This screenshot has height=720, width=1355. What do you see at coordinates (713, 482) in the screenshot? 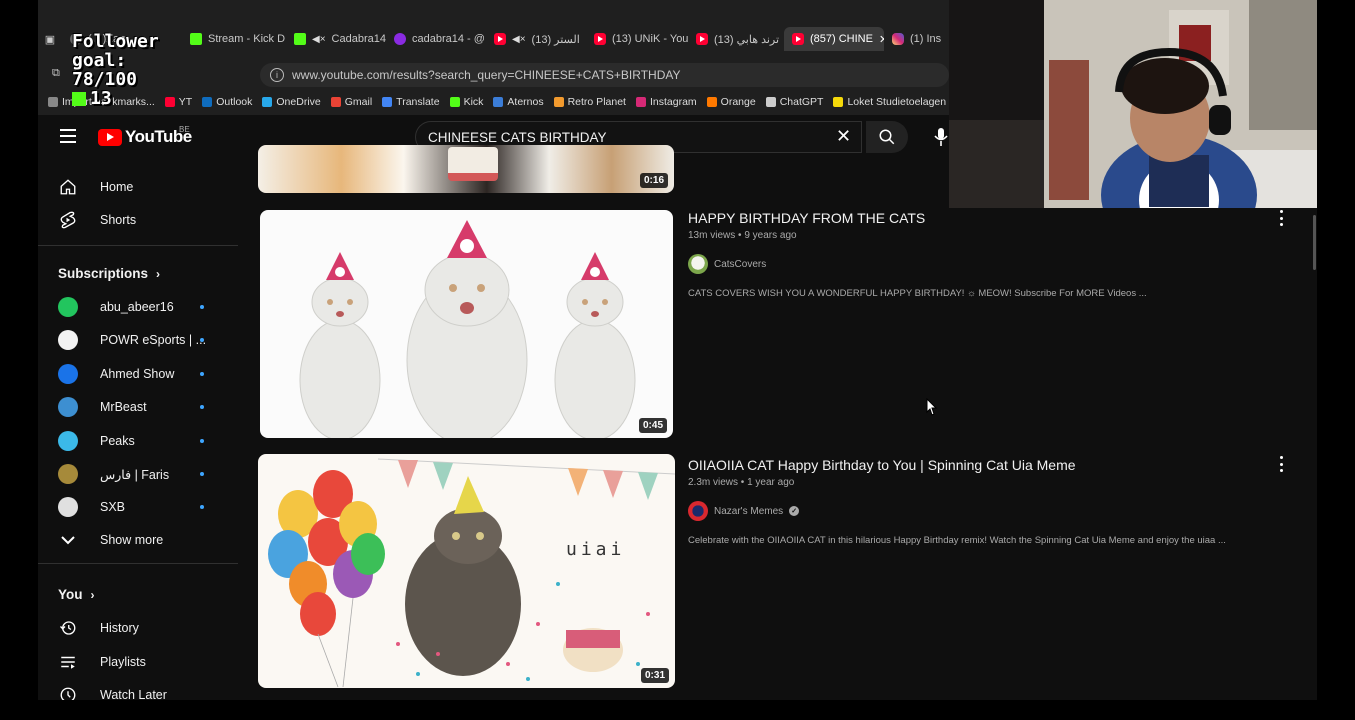
I see `view-count: 2.3m views` at bounding box center [713, 482].